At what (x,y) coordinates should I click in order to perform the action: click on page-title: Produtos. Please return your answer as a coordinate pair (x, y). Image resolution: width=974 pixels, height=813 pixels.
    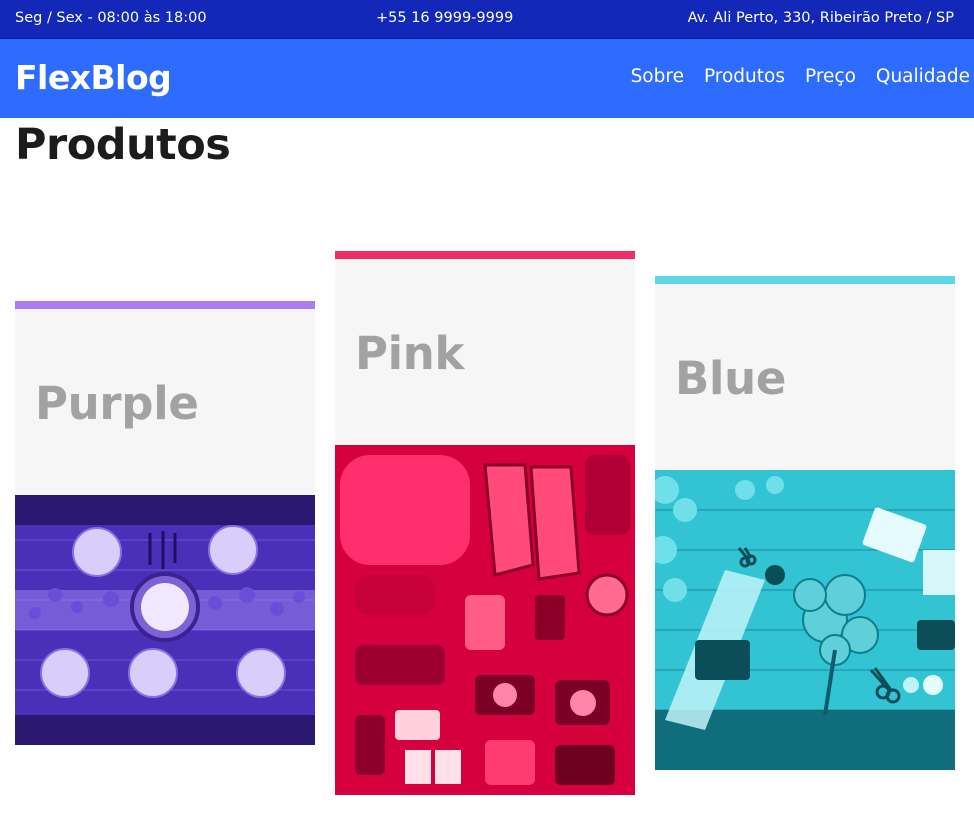
    Looking at the image, I should click on (123, 145).